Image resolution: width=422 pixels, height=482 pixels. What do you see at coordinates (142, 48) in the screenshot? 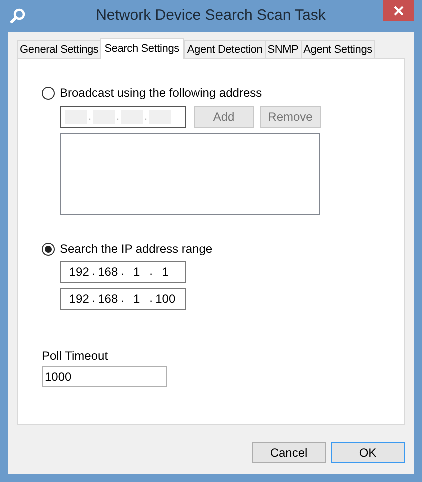
I see `tab: Search Settings` at bounding box center [142, 48].